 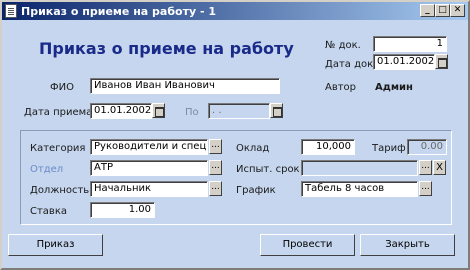 What do you see at coordinates (427, 147) in the screenshot?
I see `tariff-field: 0.00` at bounding box center [427, 147].